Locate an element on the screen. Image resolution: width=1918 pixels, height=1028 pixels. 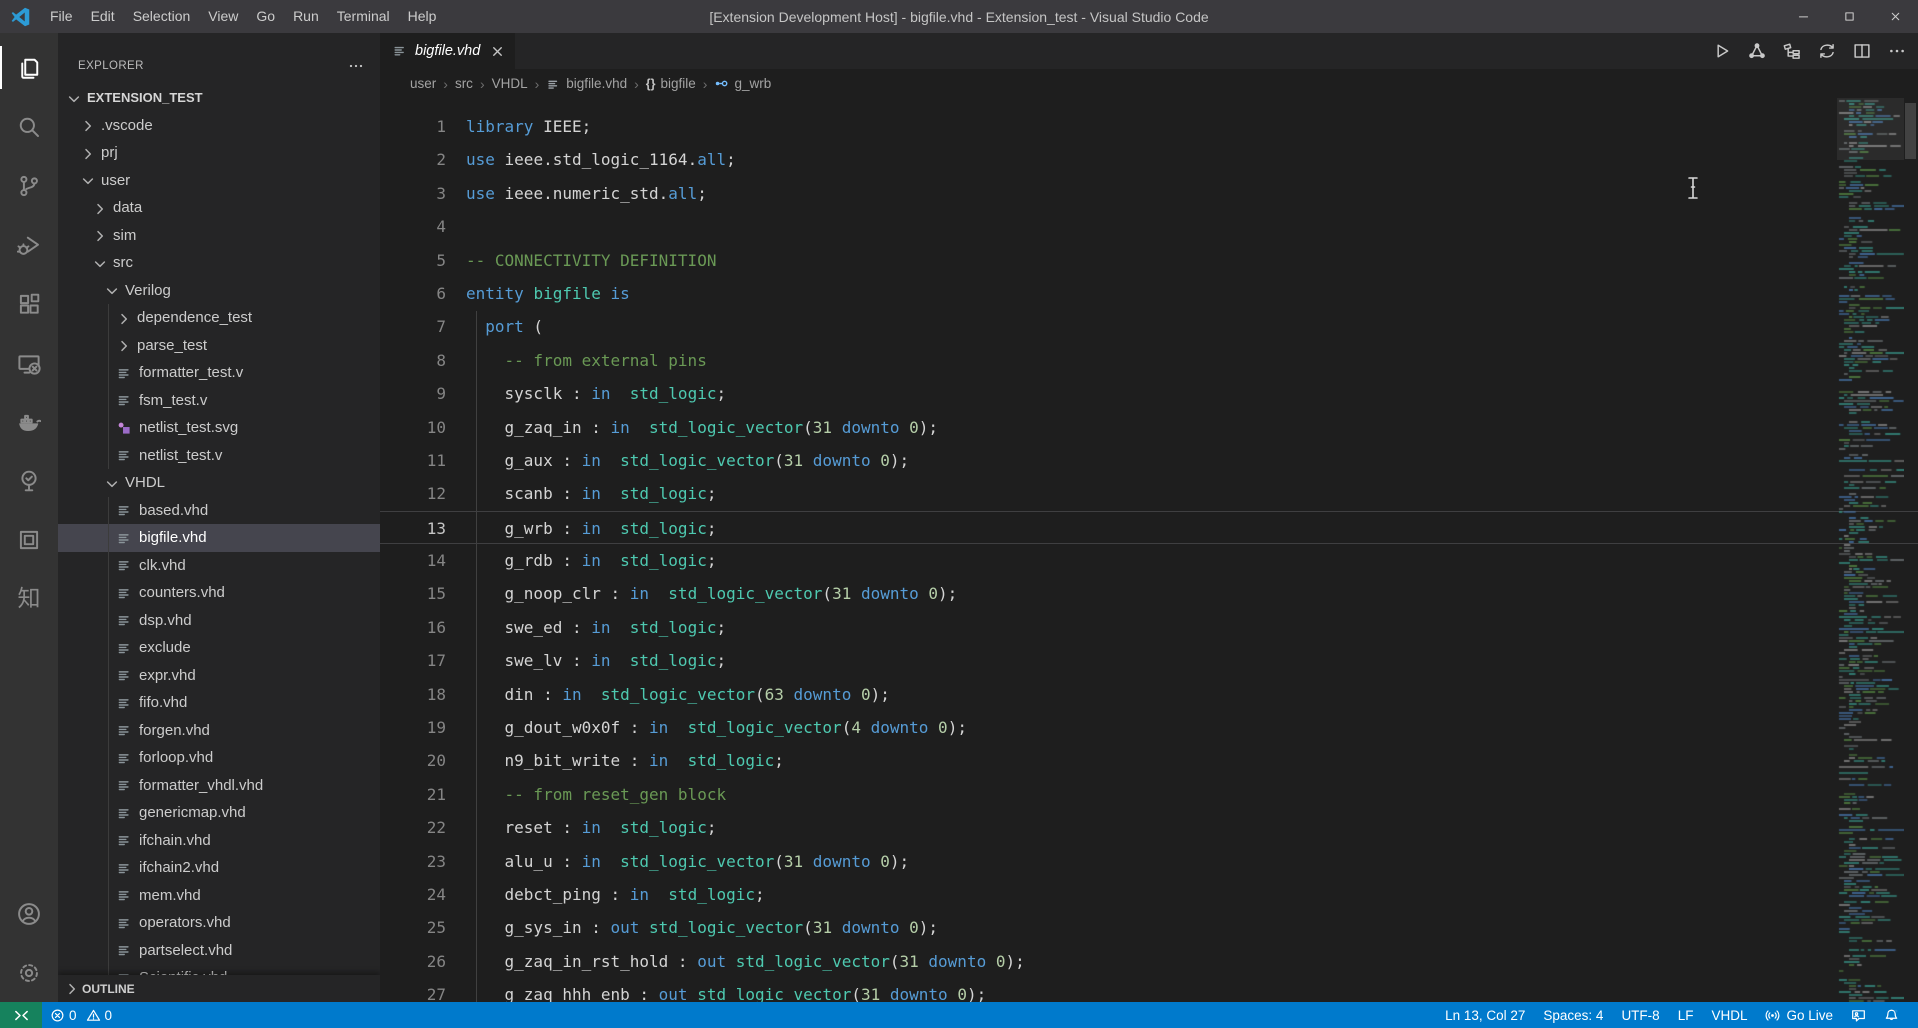
menu-go: Go is located at coordinates (265, 16).